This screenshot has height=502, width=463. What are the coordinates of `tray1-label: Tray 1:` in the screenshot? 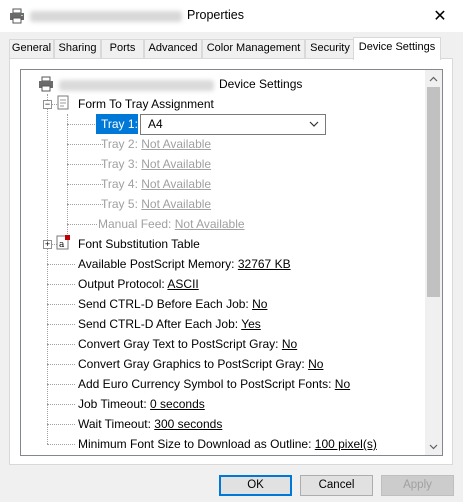 It's located at (117, 124).